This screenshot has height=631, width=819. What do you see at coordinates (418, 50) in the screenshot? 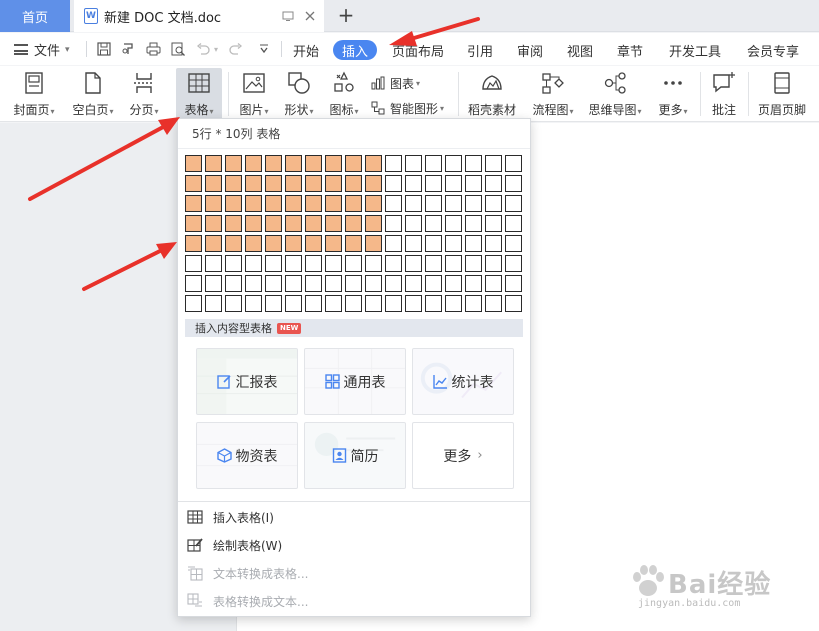
I see `tab-page-layout: 页面布局` at bounding box center [418, 50].